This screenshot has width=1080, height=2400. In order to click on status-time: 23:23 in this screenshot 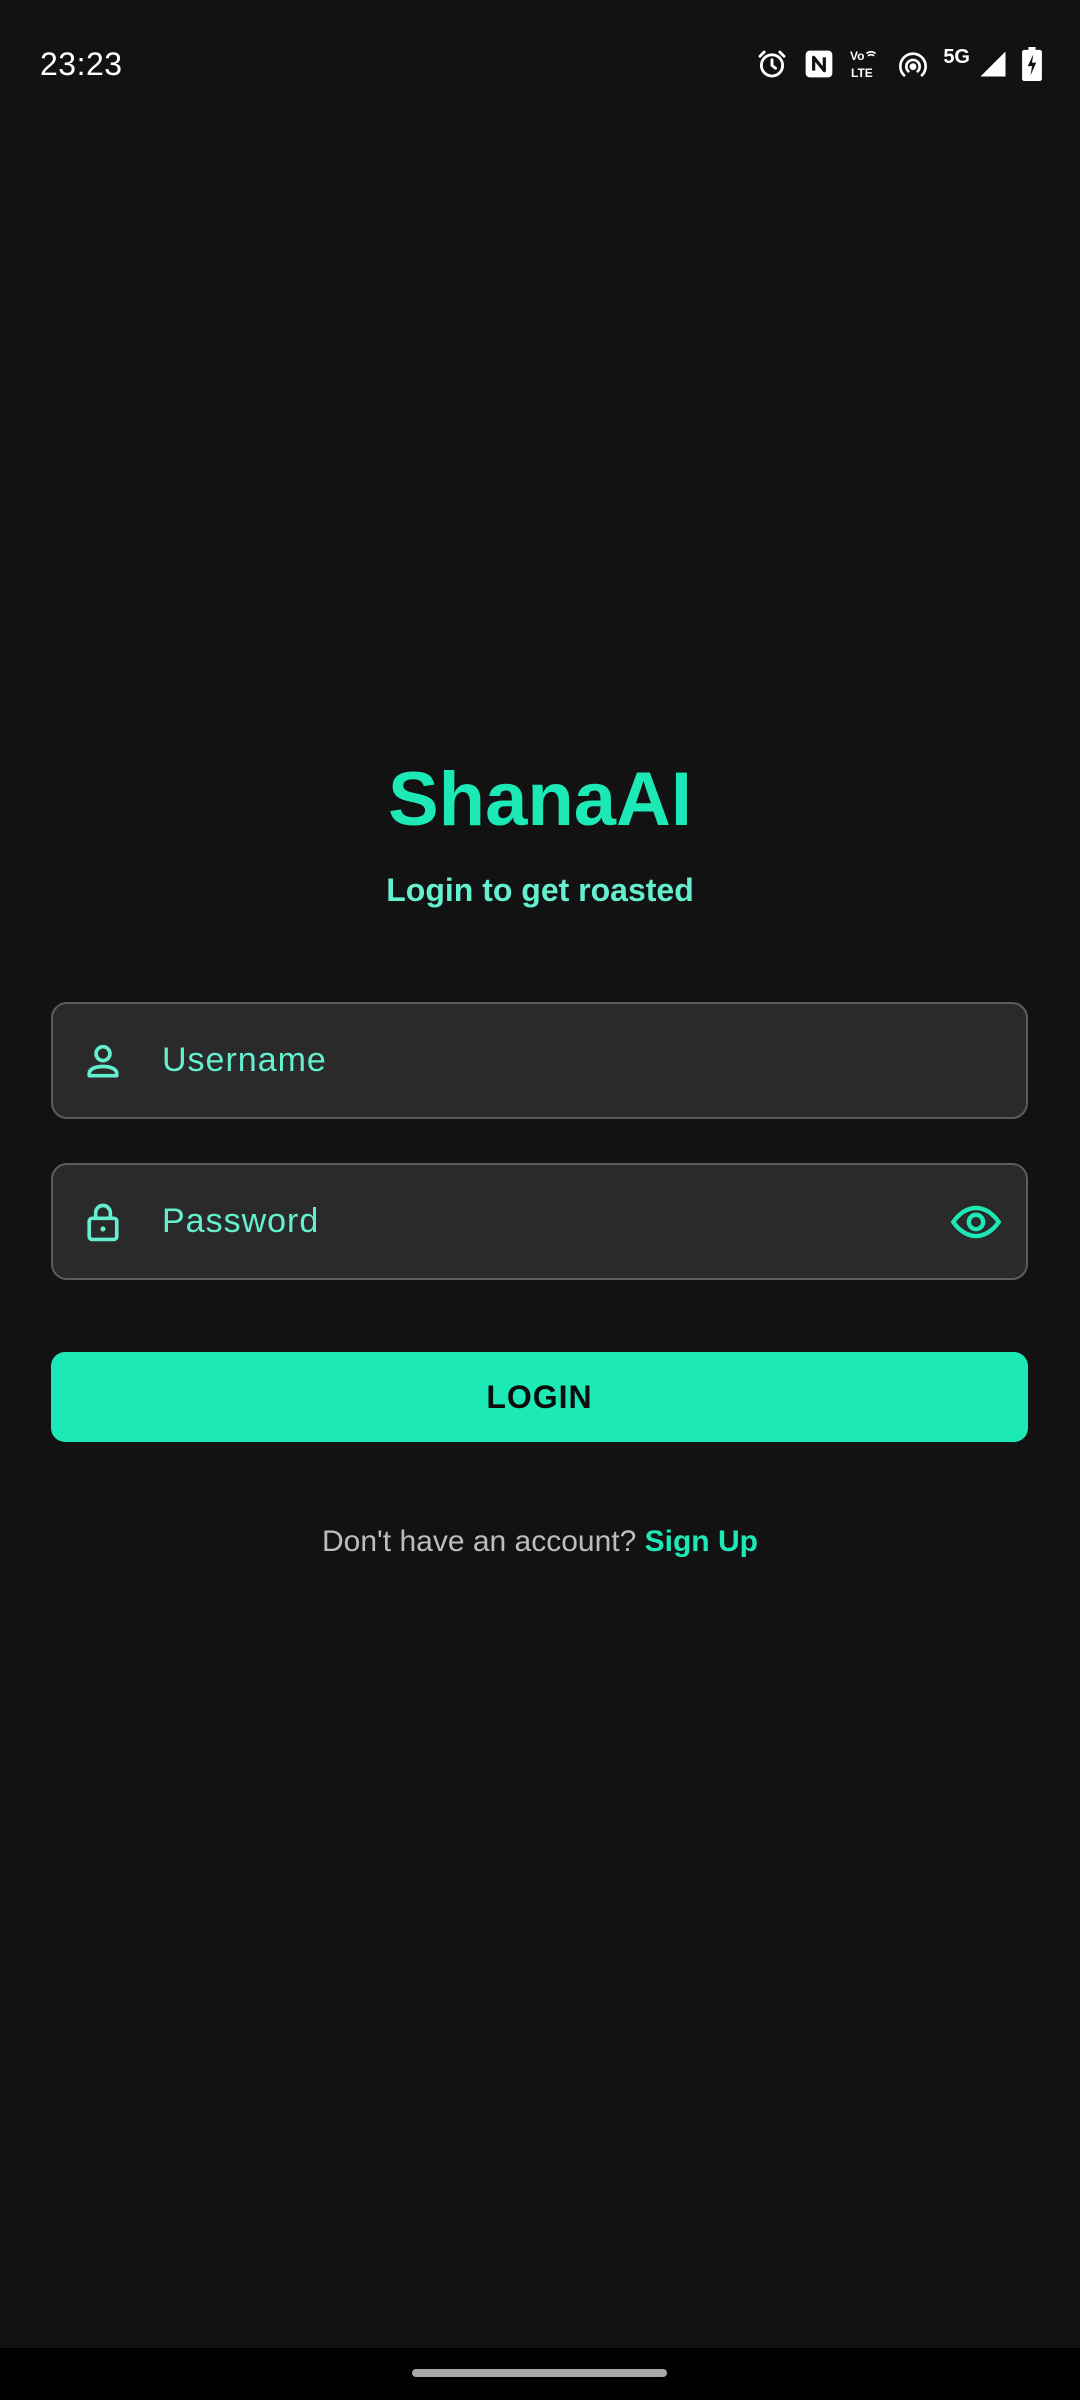, I will do `click(81, 64)`.